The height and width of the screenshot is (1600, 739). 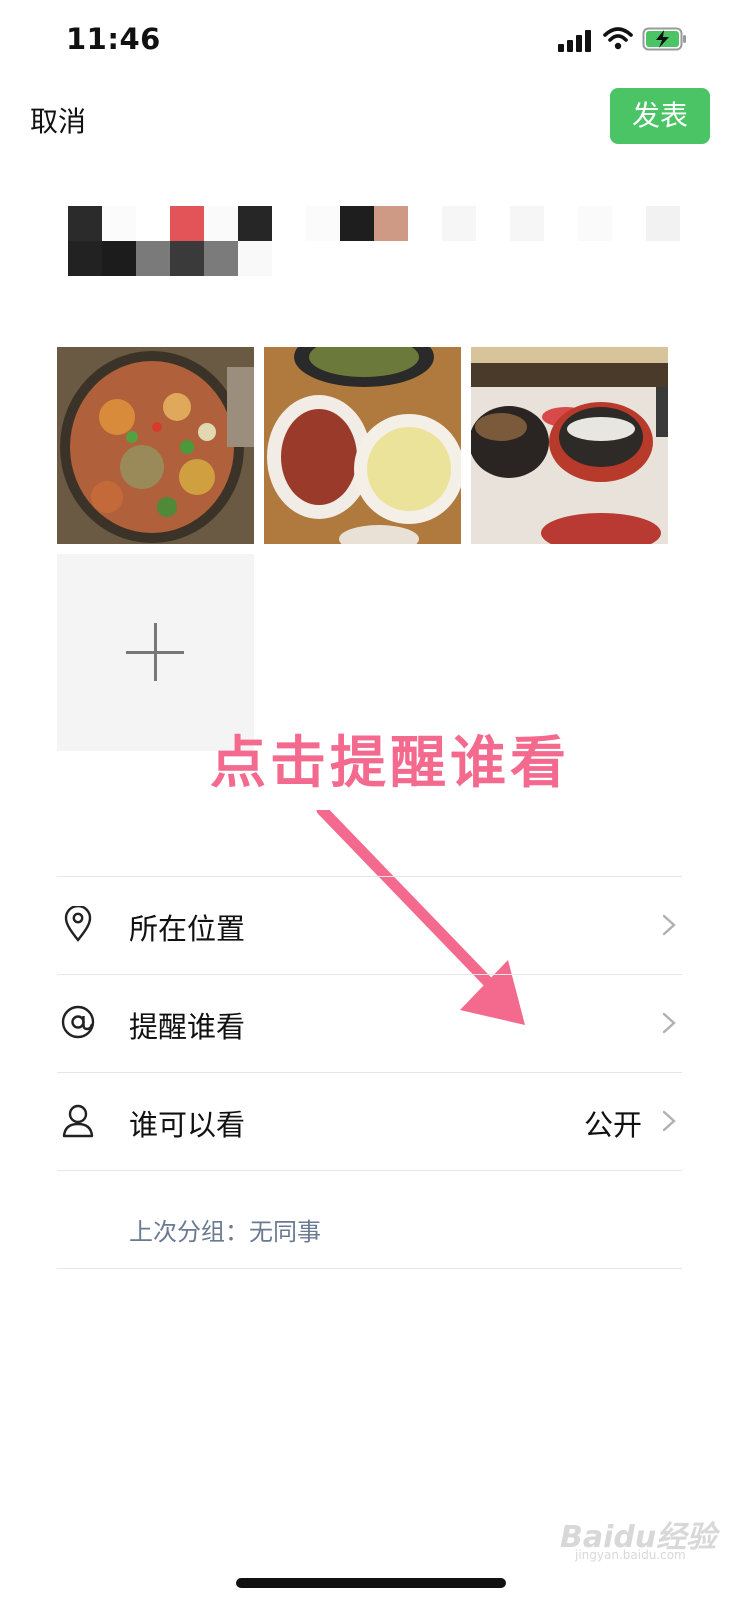 What do you see at coordinates (630, 1555) in the screenshot?
I see `baidu-watermark-url: jingyan.baidu.com` at bounding box center [630, 1555].